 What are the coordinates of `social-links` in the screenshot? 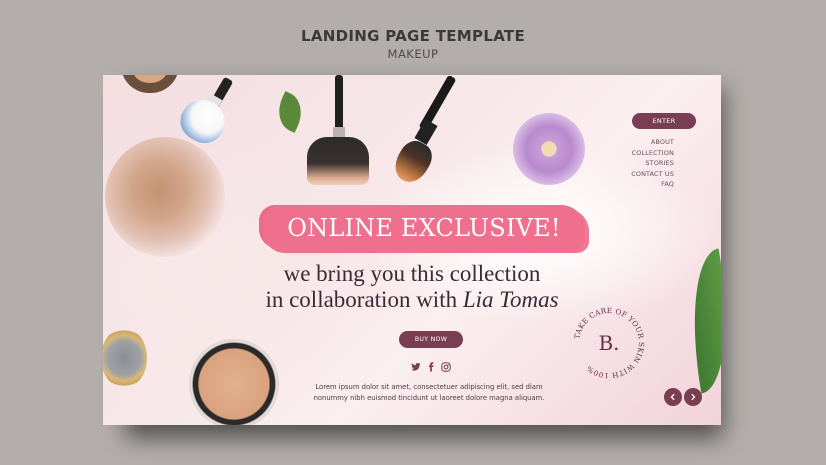 It's located at (431, 365).